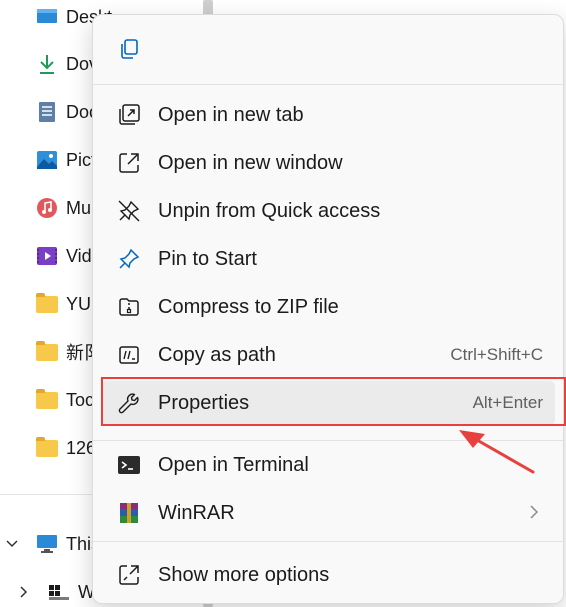 The image size is (566, 607). Describe the element at coordinates (333, 401) in the screenshot. I see `properties-highlight-box` at that location.